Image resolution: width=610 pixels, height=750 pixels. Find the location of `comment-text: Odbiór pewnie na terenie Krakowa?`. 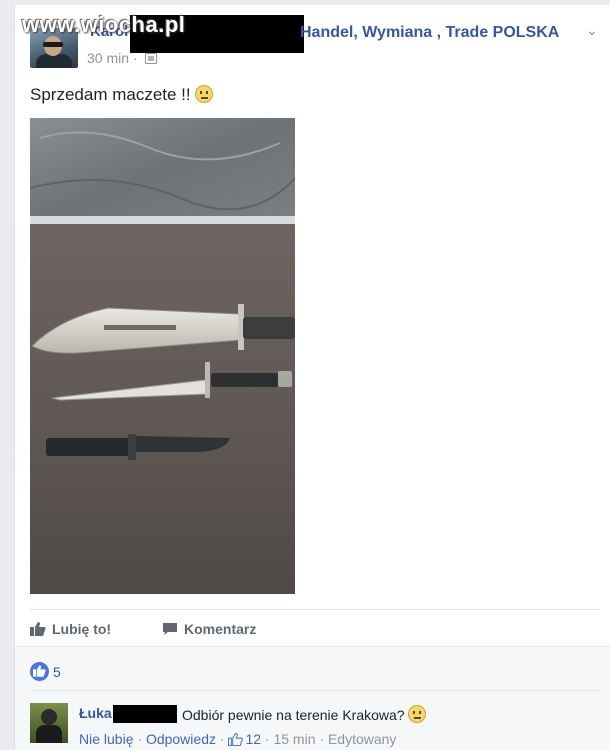

comment-text: Odbiór pewnie na terenie Krakowa? is located at coordinates (293, 715).